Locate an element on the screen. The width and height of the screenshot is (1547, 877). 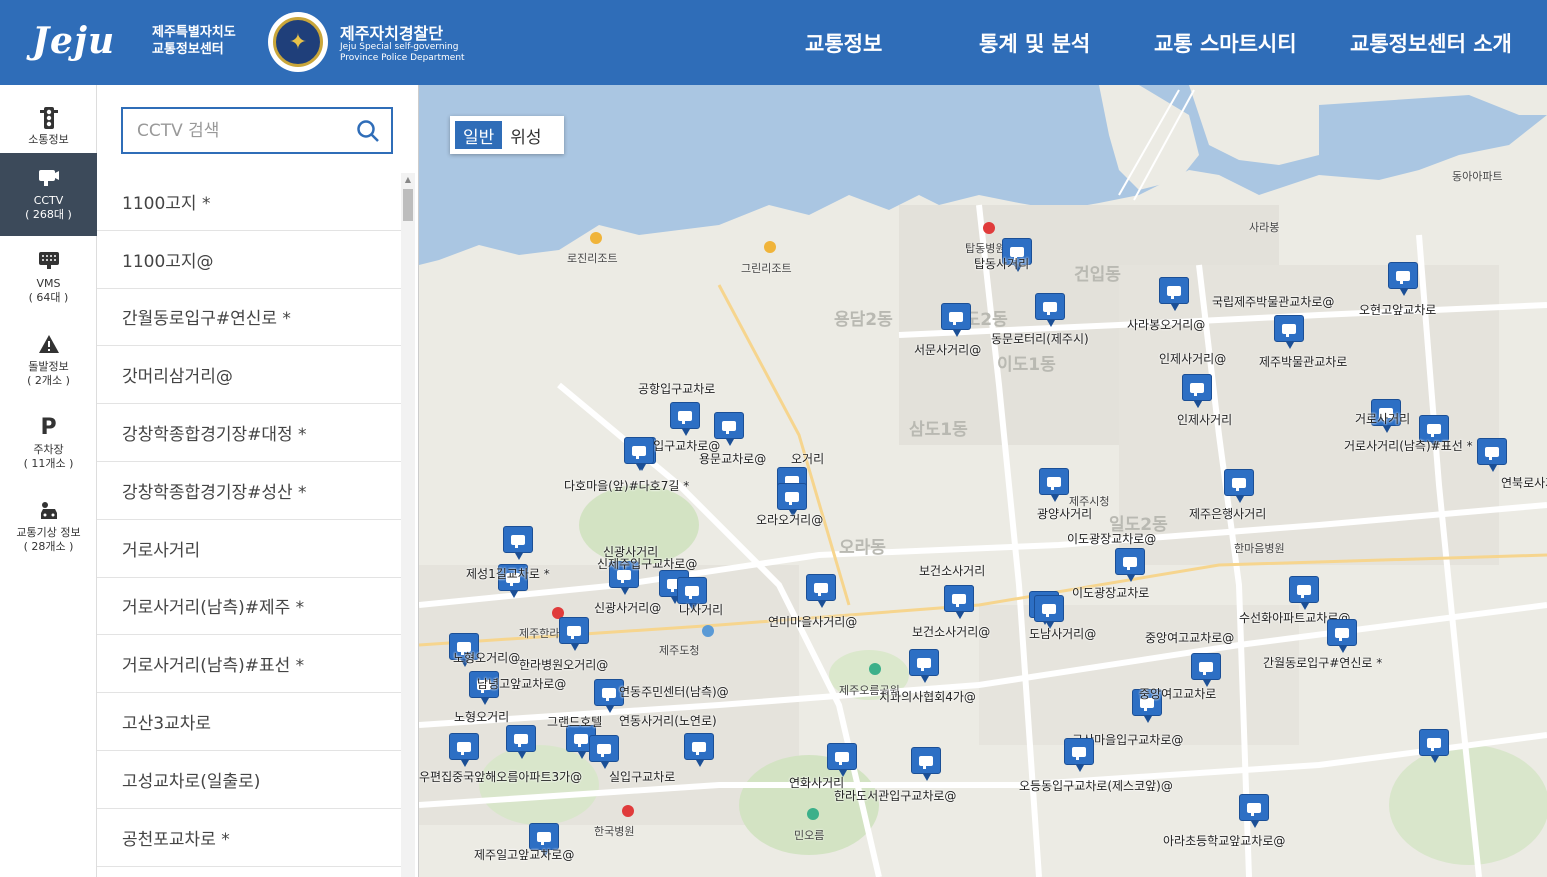
traffic-light-icon is located at coordinates (49, 117).